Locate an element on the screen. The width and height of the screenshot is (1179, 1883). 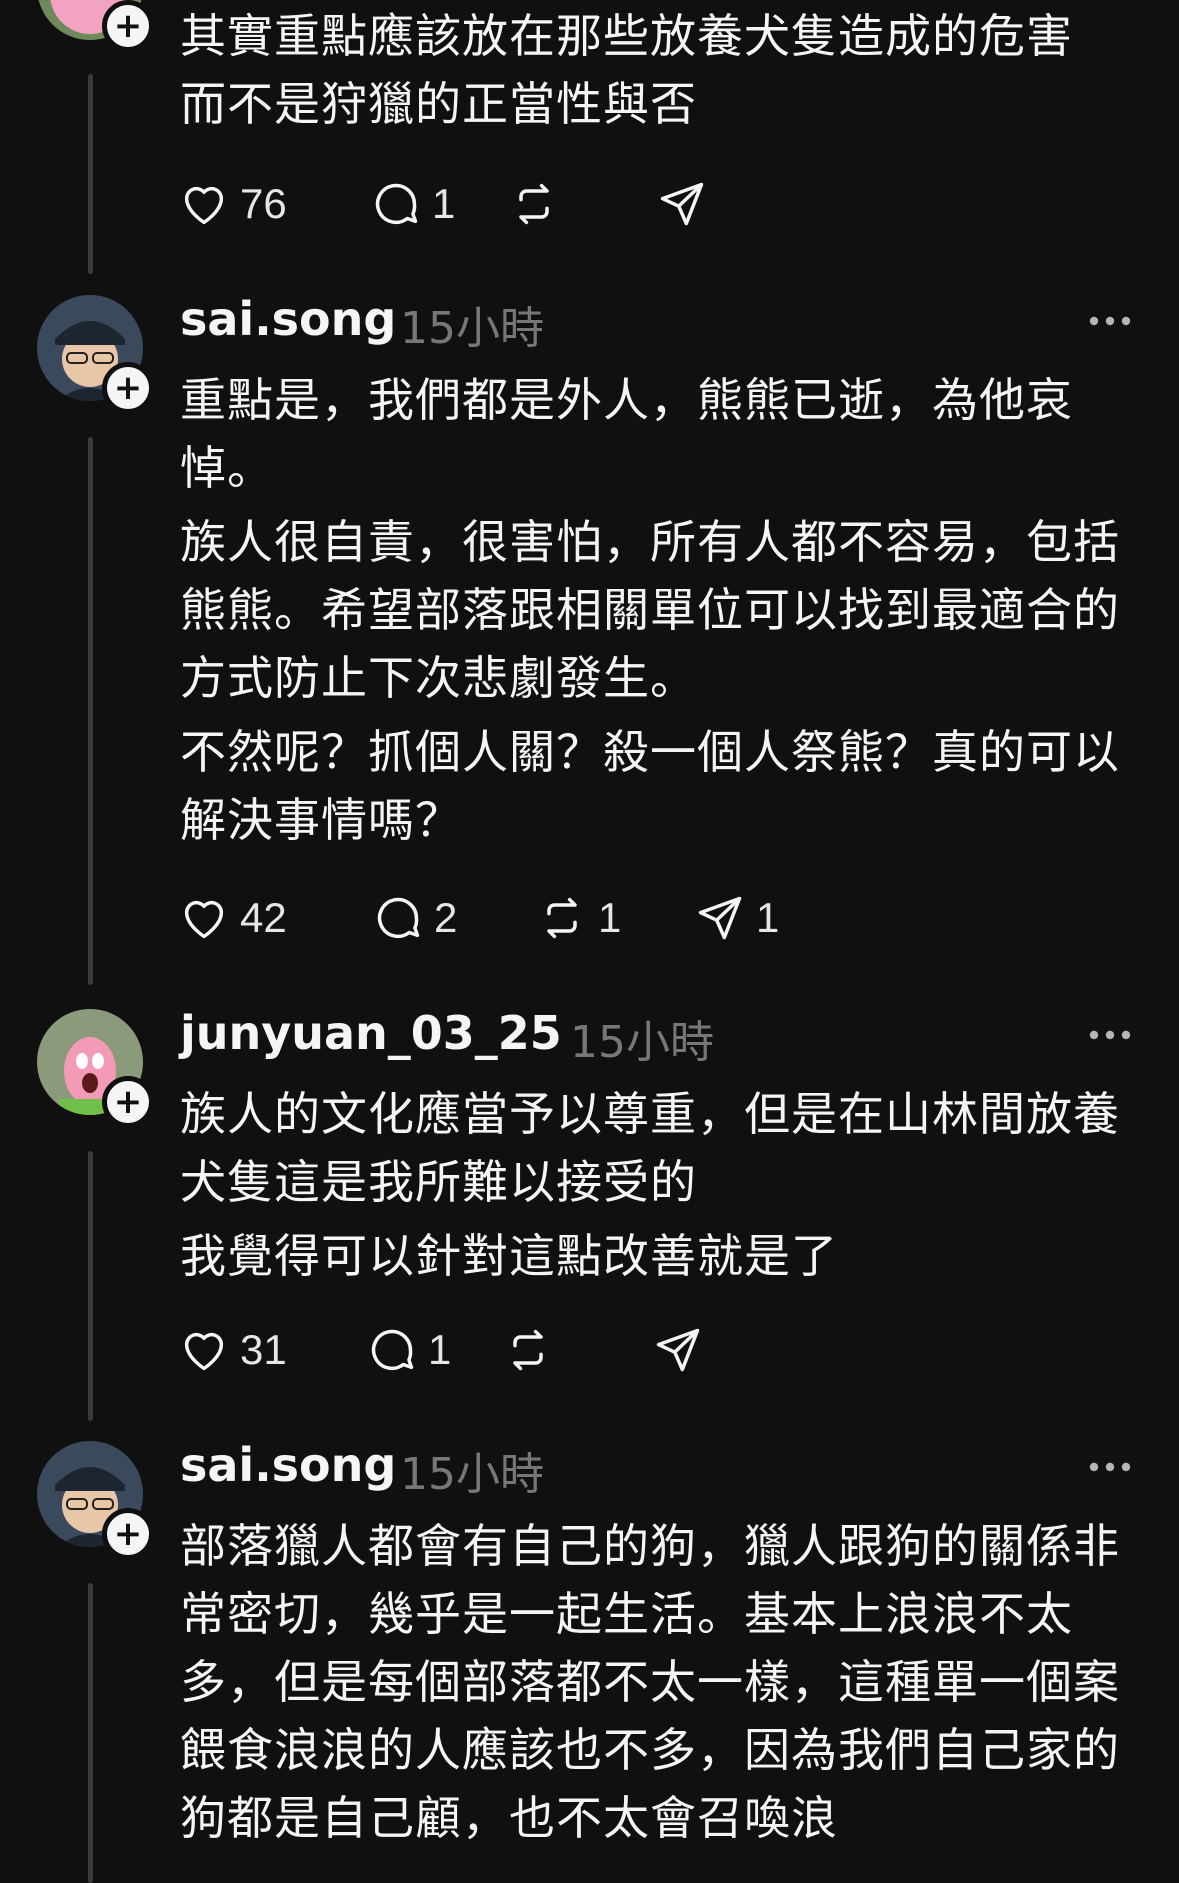
post-text-line: 其實重點應該放在那些放養犬隻造成的危害 而不是狩獵的正當性與否 is located at coordinates (626, 70).